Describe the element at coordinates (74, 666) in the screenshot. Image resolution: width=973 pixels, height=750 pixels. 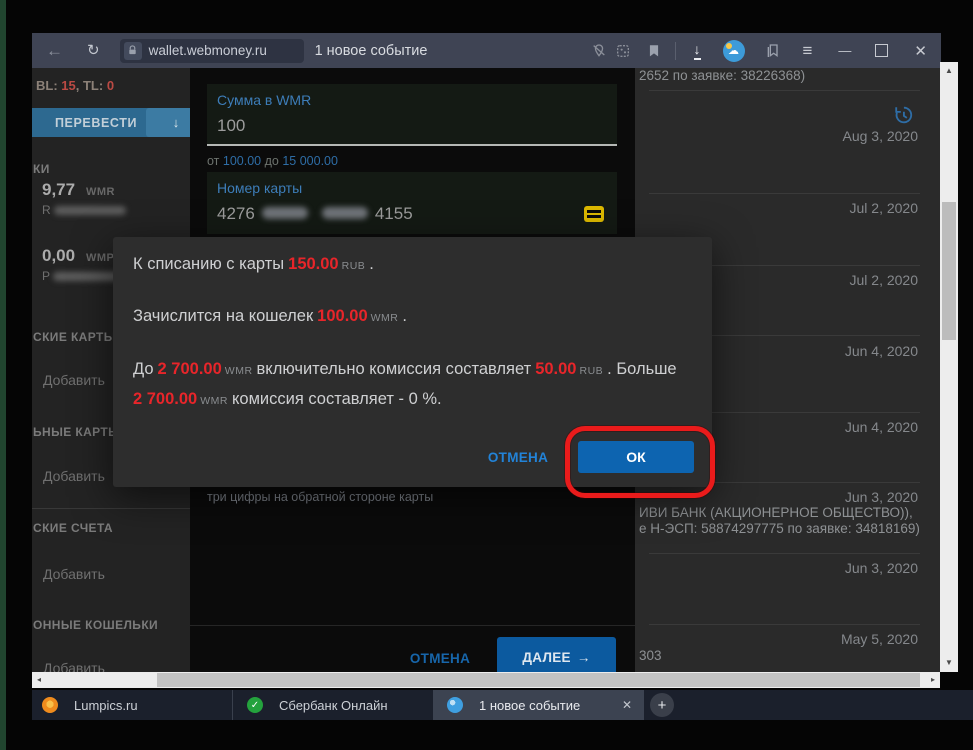
I see `add-e-wallet-link: Добавить` at that location.